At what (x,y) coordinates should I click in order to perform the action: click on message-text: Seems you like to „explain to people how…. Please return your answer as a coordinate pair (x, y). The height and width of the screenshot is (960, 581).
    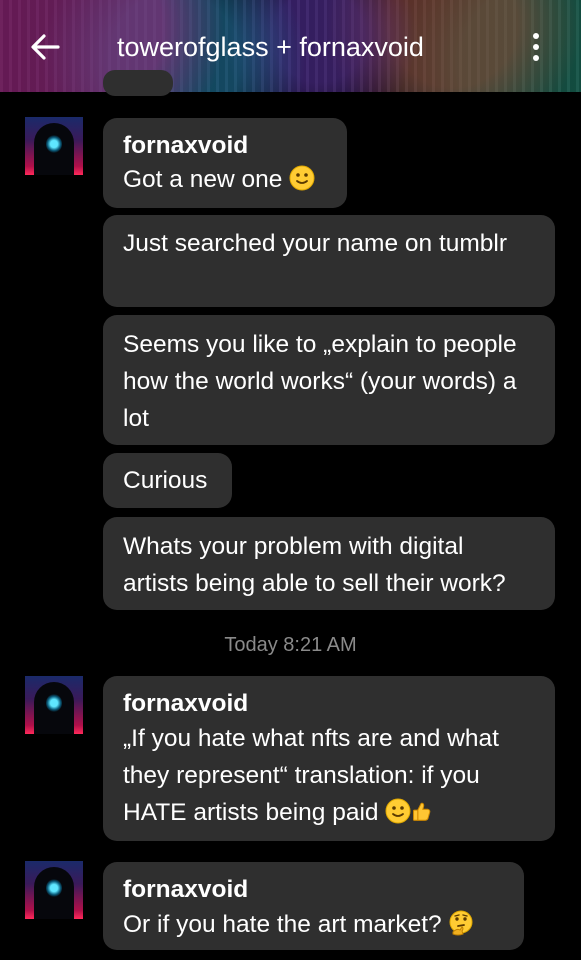
    Looking at the image, I should click on (320, 381).